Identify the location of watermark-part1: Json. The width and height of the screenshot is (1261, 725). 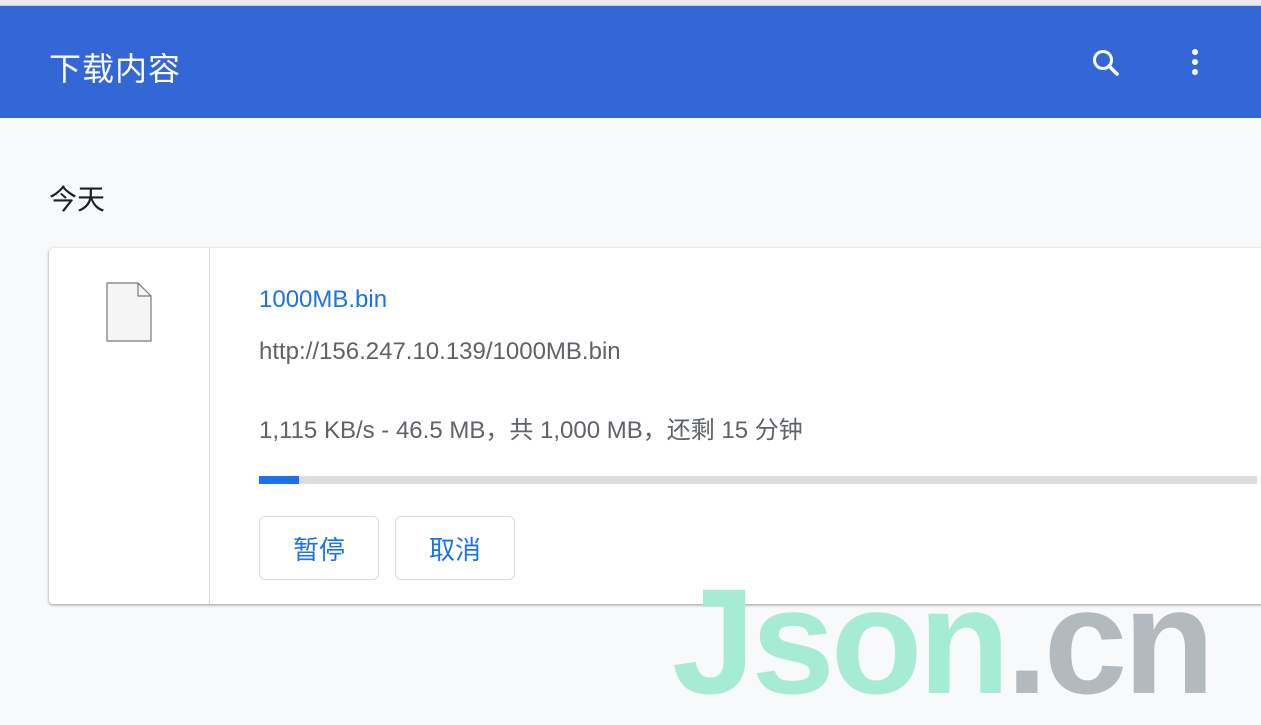
(841, 641).